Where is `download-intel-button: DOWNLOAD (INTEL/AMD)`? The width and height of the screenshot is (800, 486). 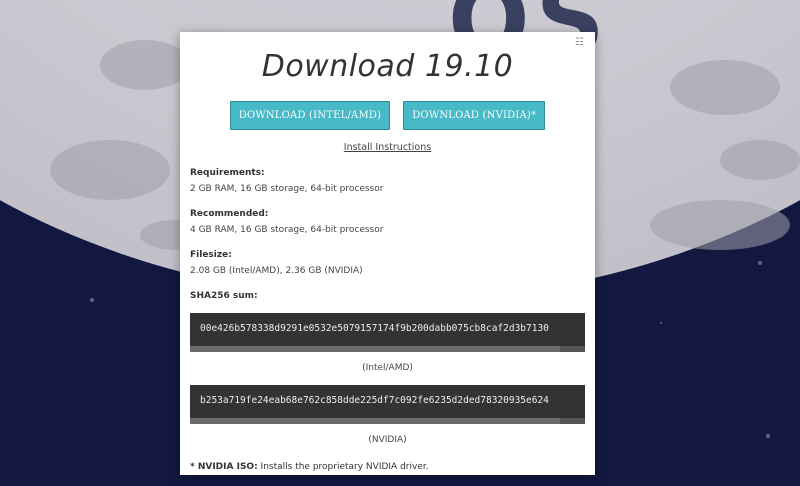 download-intel-button: DOWNLOAD (INTEL/AMD) is located at coordinates (310, 115).